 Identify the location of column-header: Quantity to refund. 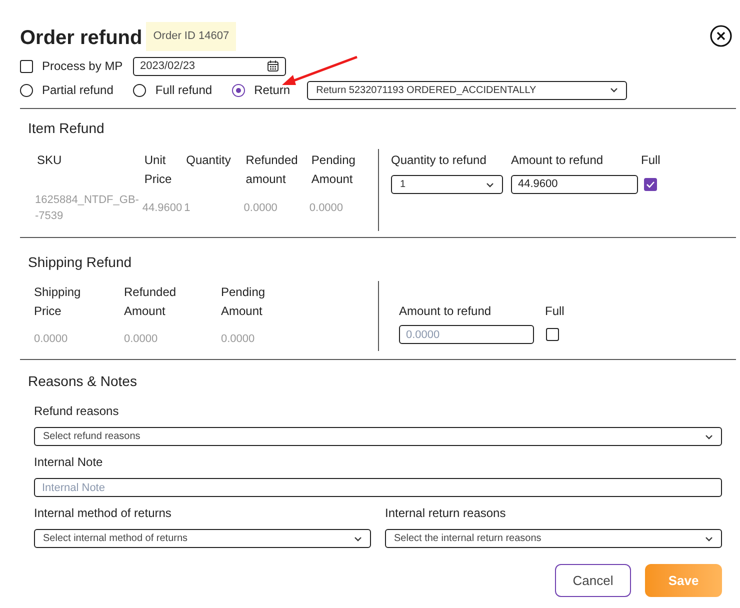
(439, 160).